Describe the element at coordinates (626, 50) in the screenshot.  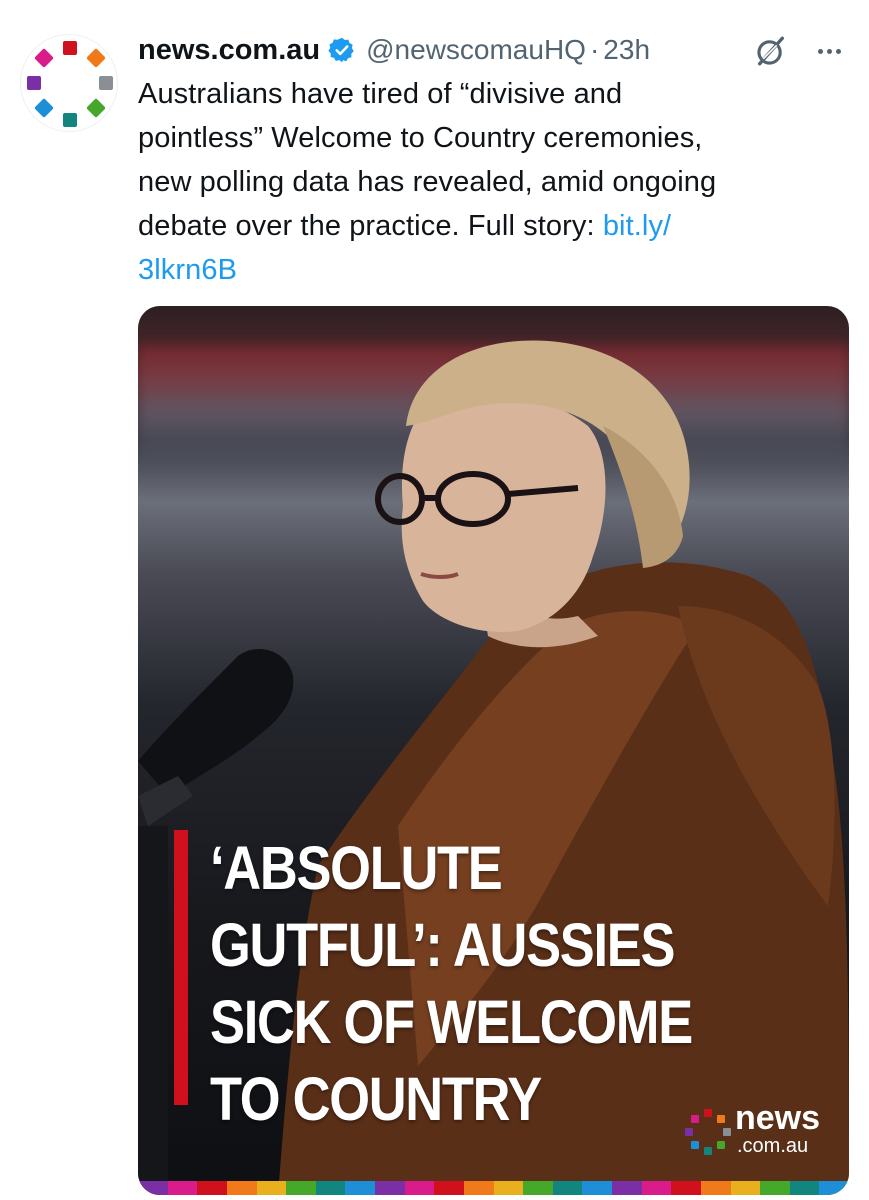
I see `timestamp: 23h` at that location.